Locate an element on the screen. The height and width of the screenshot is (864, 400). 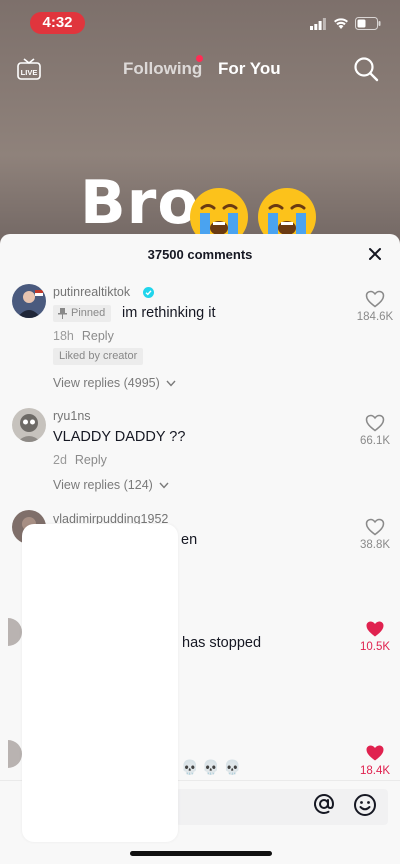
like-count: 18.4K is located at coordinates (375, 771).